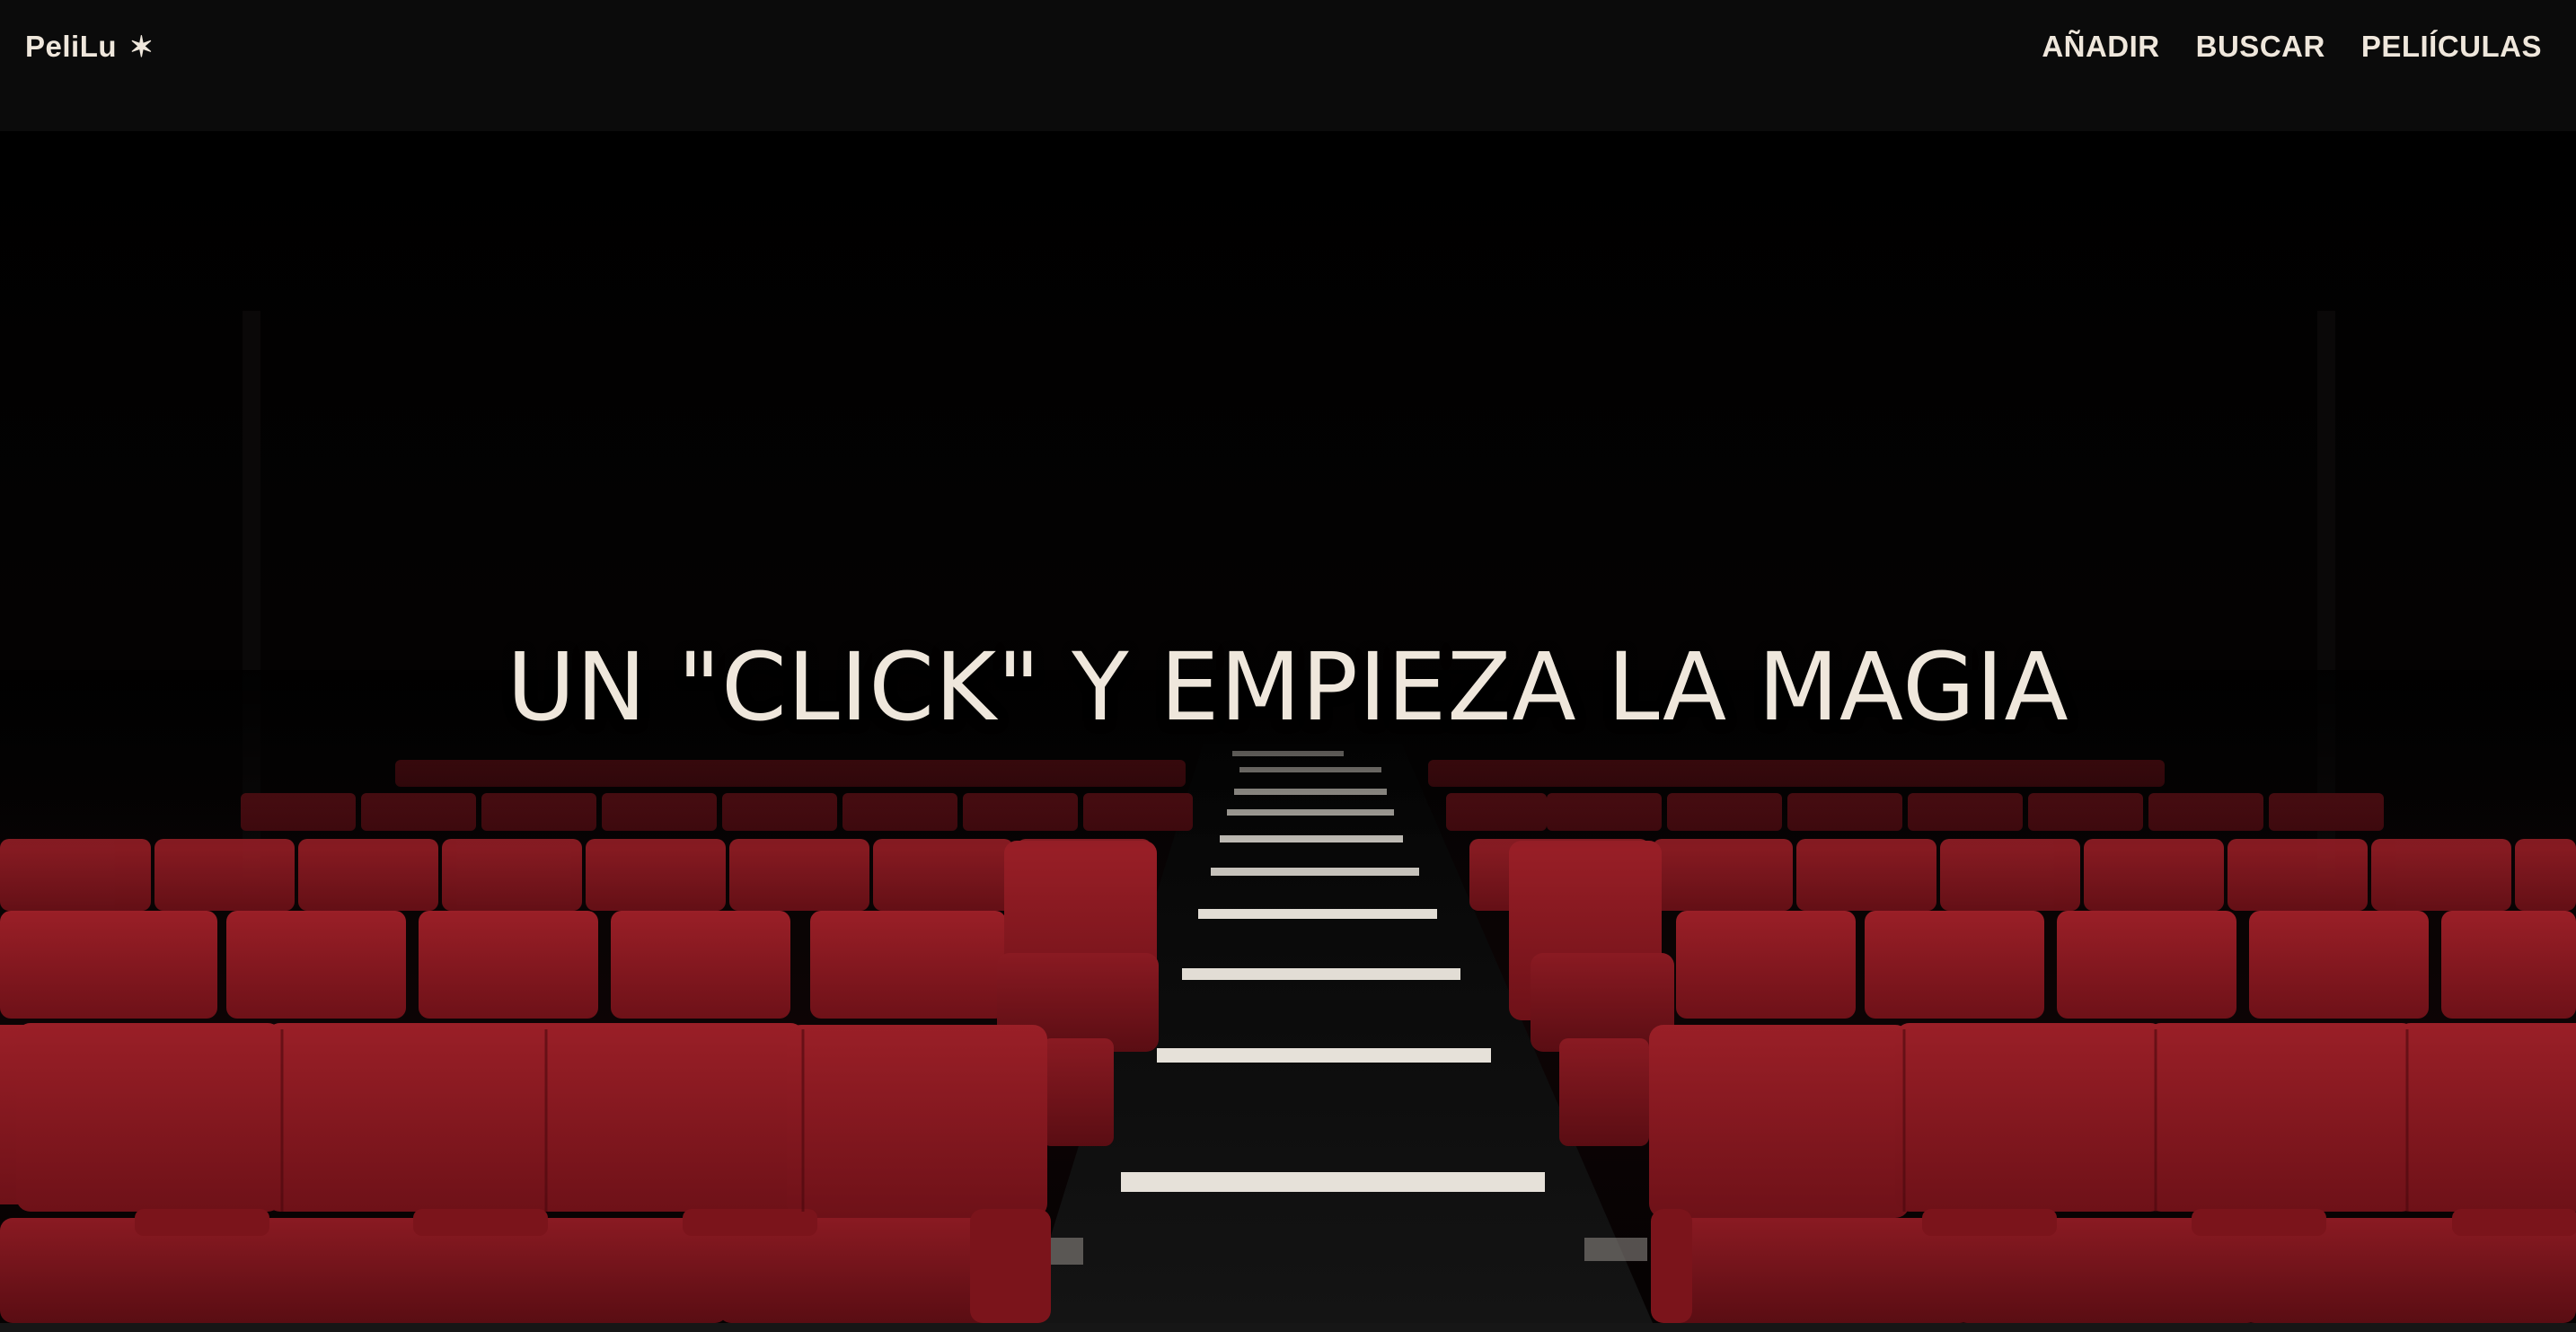  What do you see at coordinates (141, 47) in the screenshot?
I see `star-icon: ✶` at bounding box center [141, 47].